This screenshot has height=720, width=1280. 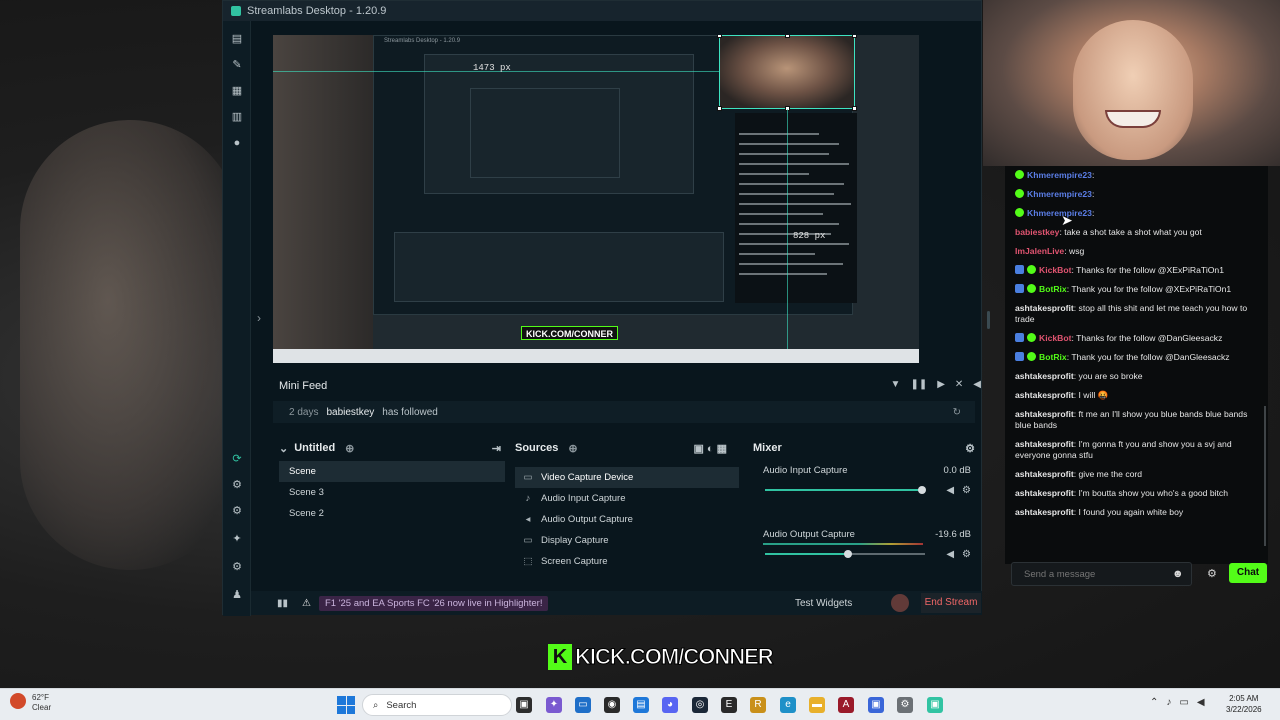 What do you see at coordinates (1039, 251) in the screenshot?
I see `chat-username: ImJalenLive` at bounding box center [1039, 251].